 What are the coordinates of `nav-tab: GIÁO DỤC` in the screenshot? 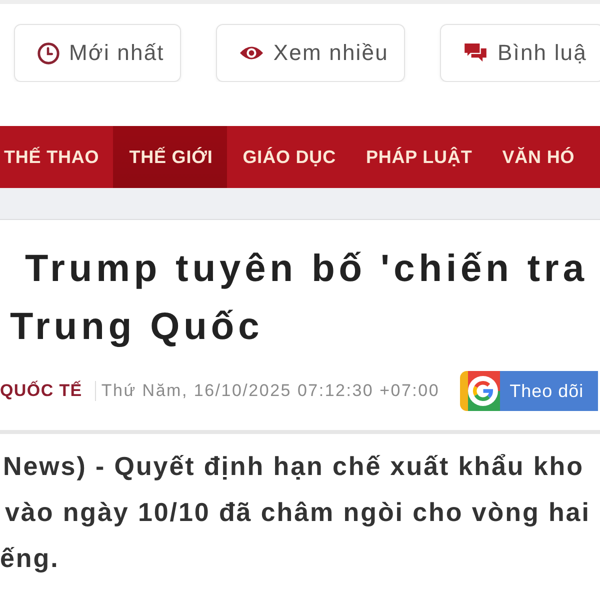 It's located at (288, 157).